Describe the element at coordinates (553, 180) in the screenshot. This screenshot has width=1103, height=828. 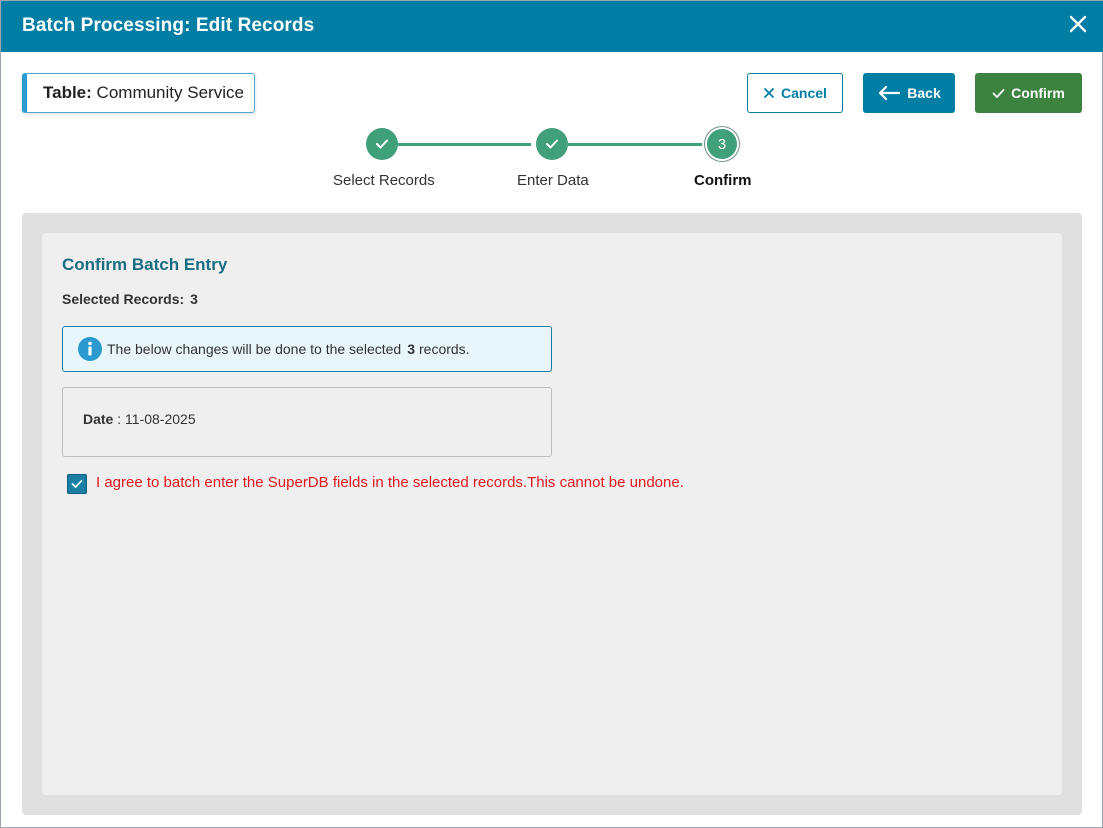
I see `step-label-enter-data: Enter Data` at that location.